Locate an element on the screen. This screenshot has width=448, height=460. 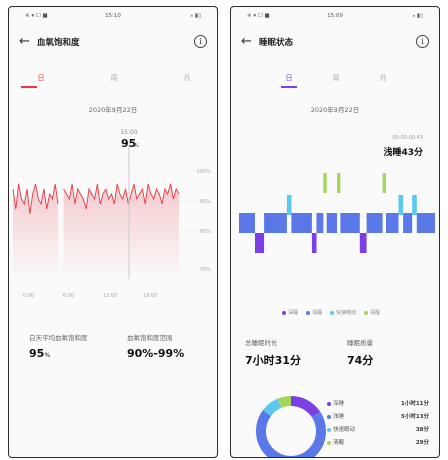
stat1-label: 白天平均血氧饱和度 is located at coordinates (58, 338).